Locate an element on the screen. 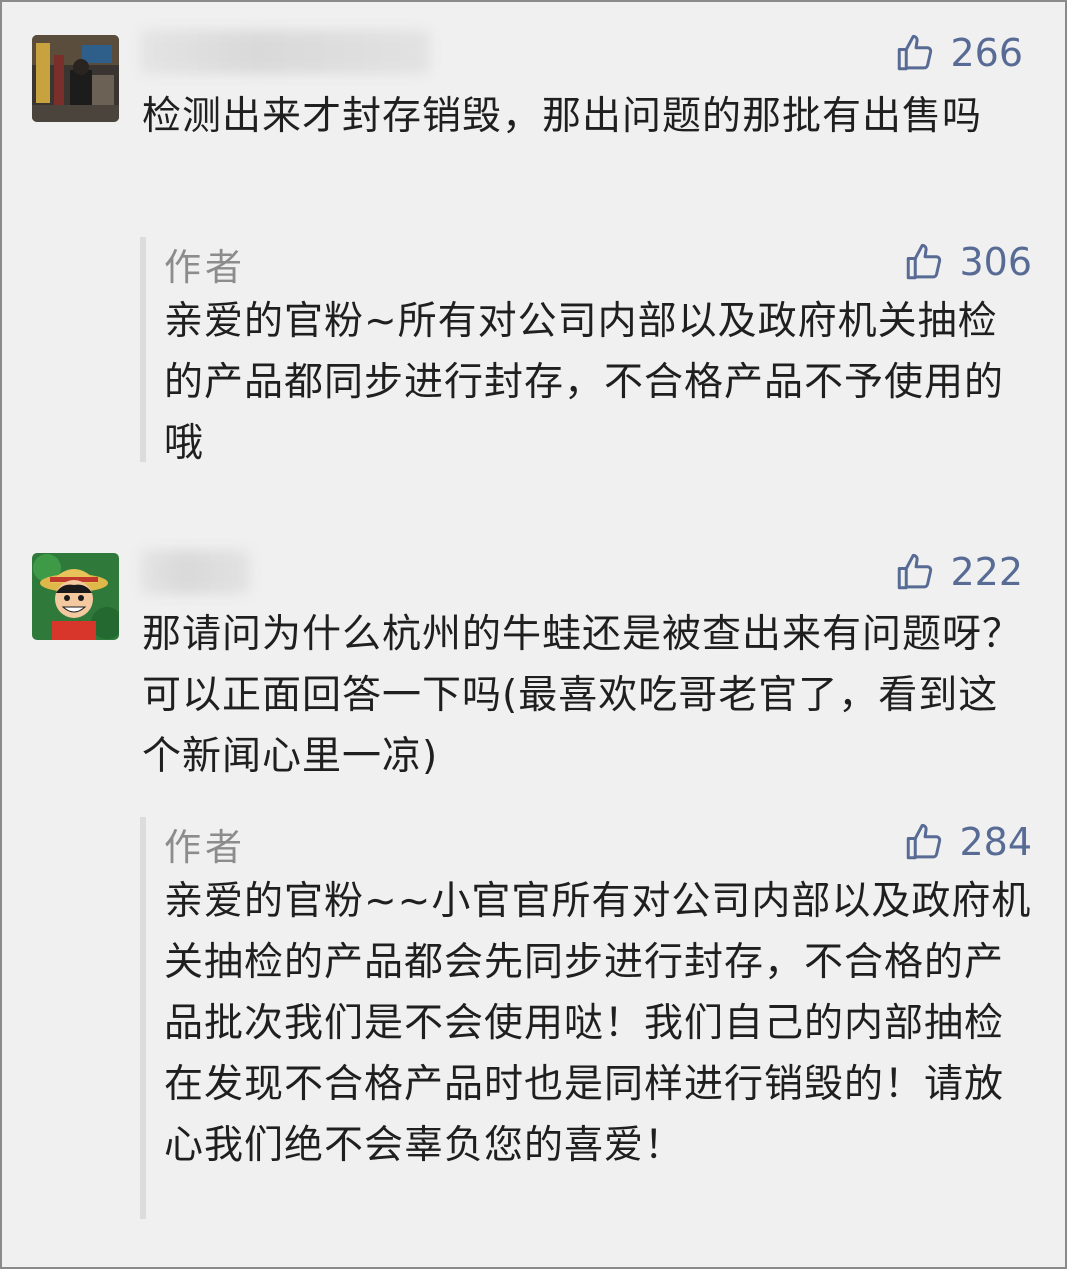 The height and width of the screenshot is (1269, 1067). like-button: 284 is located at coordinates (967, 842).